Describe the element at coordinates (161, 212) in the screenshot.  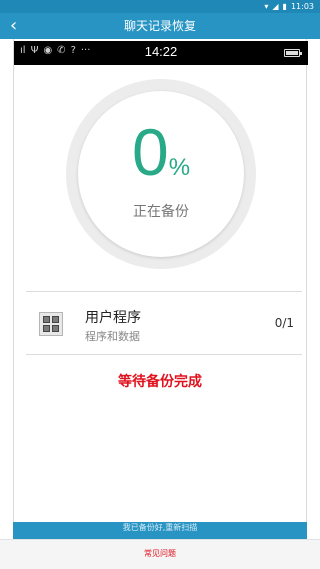
I see `progress-status: 正在备份` at that location.